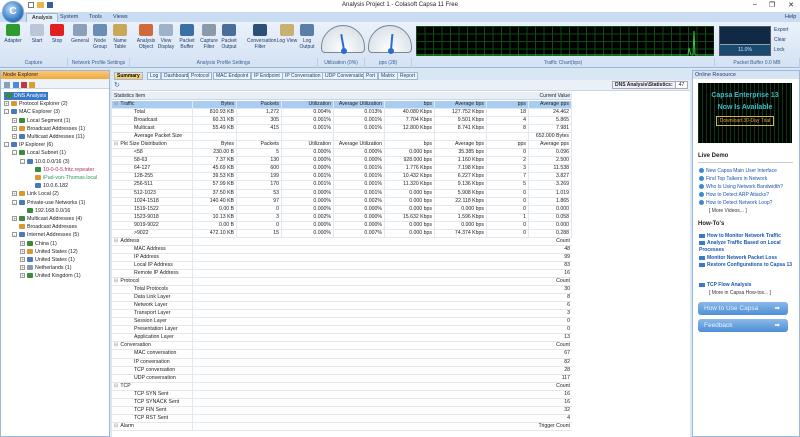 The height and width of the screenshot is (437, 800). What do you see at coordinates (772, 5) in the screenshot?
I see `maximize-button: ❐` at bounding box center [772, 5].